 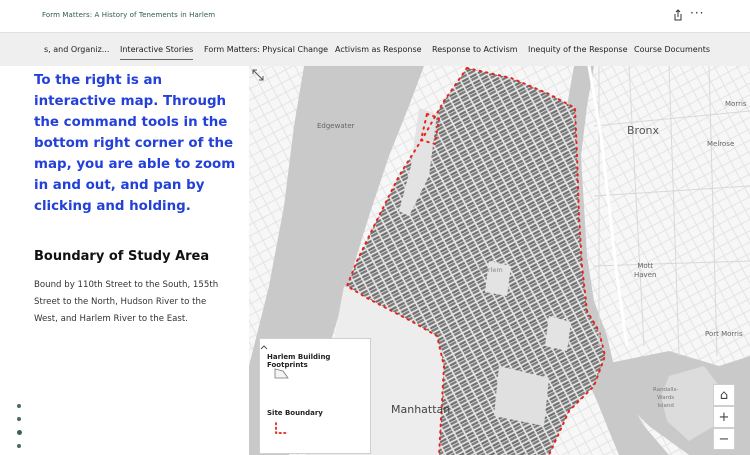 I want to click on nav-item-activism-as-response: Activism as Response, so click(x=378, y=49).